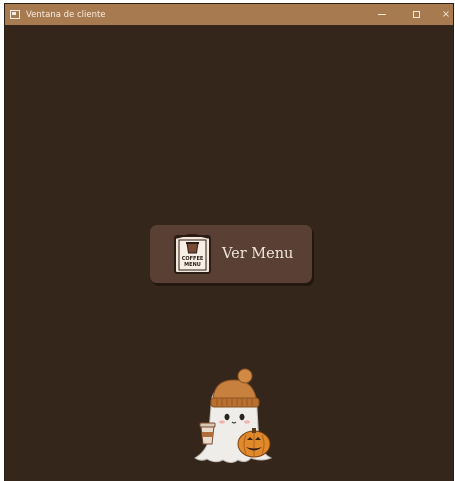  Describe the element at coordinates (446, 14) in the screenshot. I see `close-icon: ×` at that location.